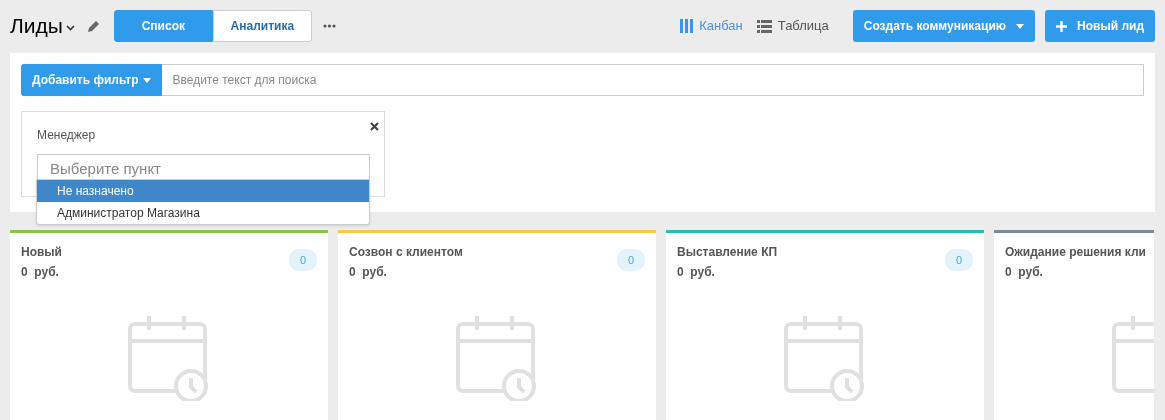  Describe the element at coordinates (764, 26) in the screenshot. I see `list-icon` at that location.